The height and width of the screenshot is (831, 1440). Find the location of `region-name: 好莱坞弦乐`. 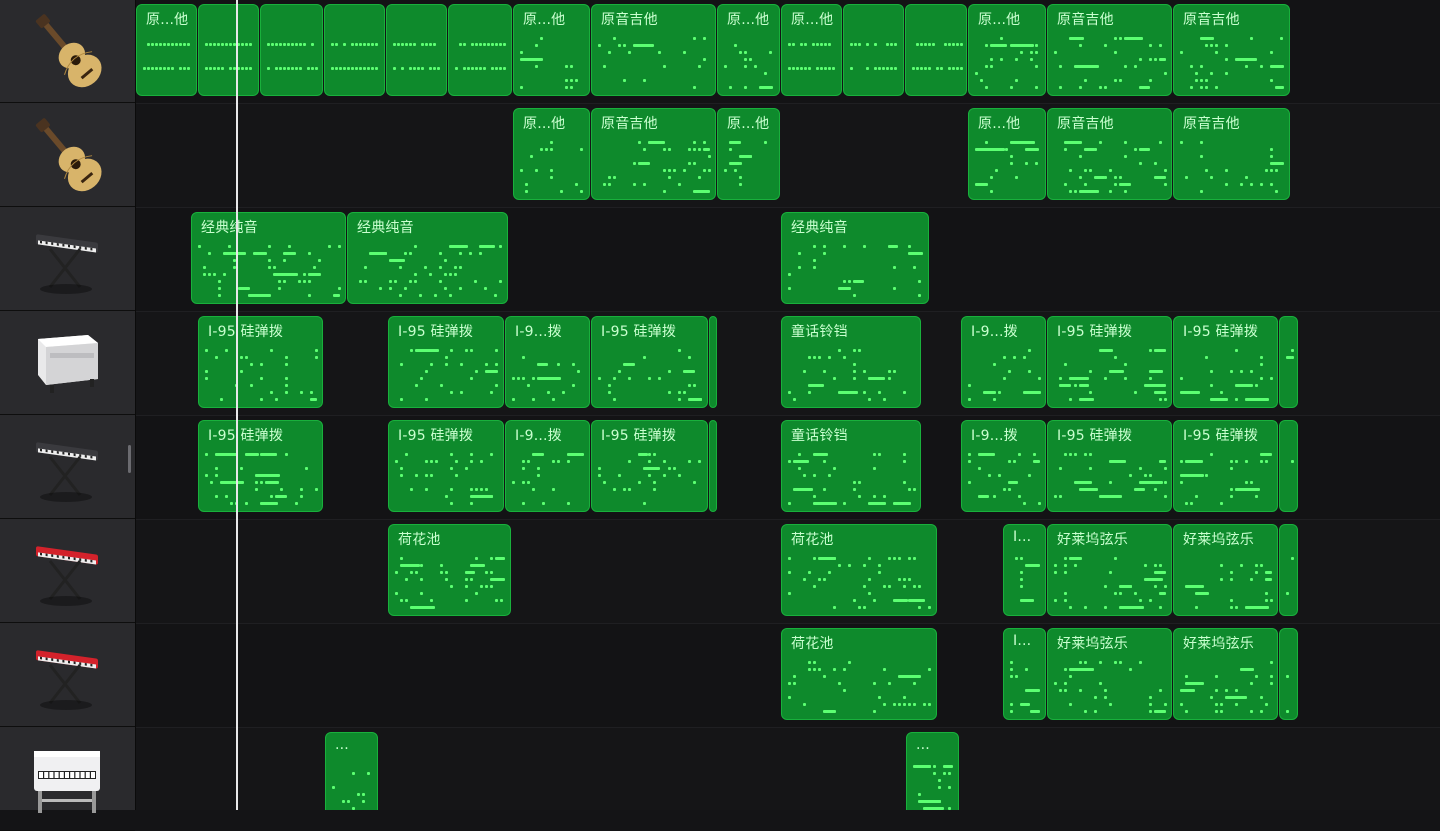

region-name: 好莱坞弦乐 is located at coordinates (1092, 540).